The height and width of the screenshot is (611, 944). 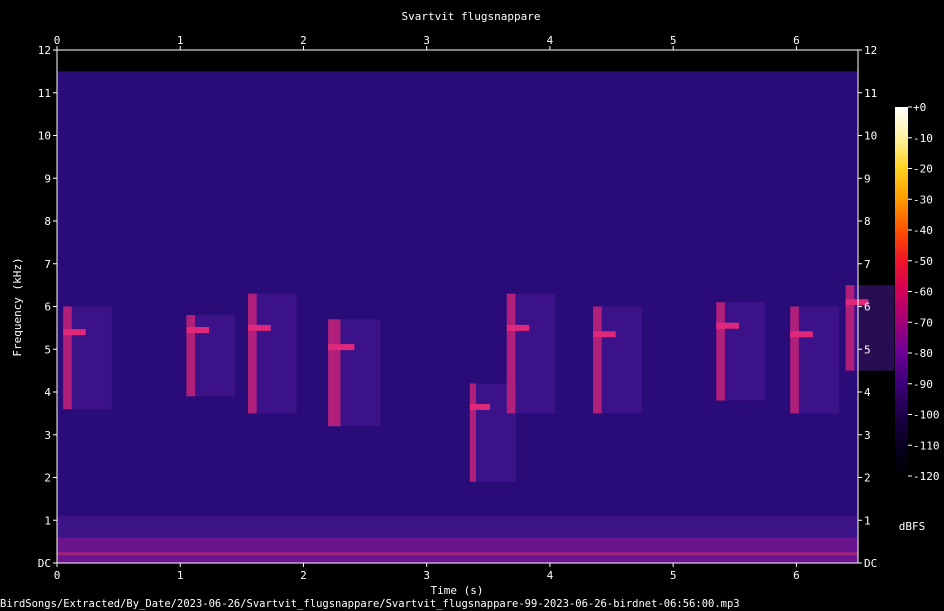 I want to click on chart-title: Svartvit flugsnappare, so click(x=470, y=16).